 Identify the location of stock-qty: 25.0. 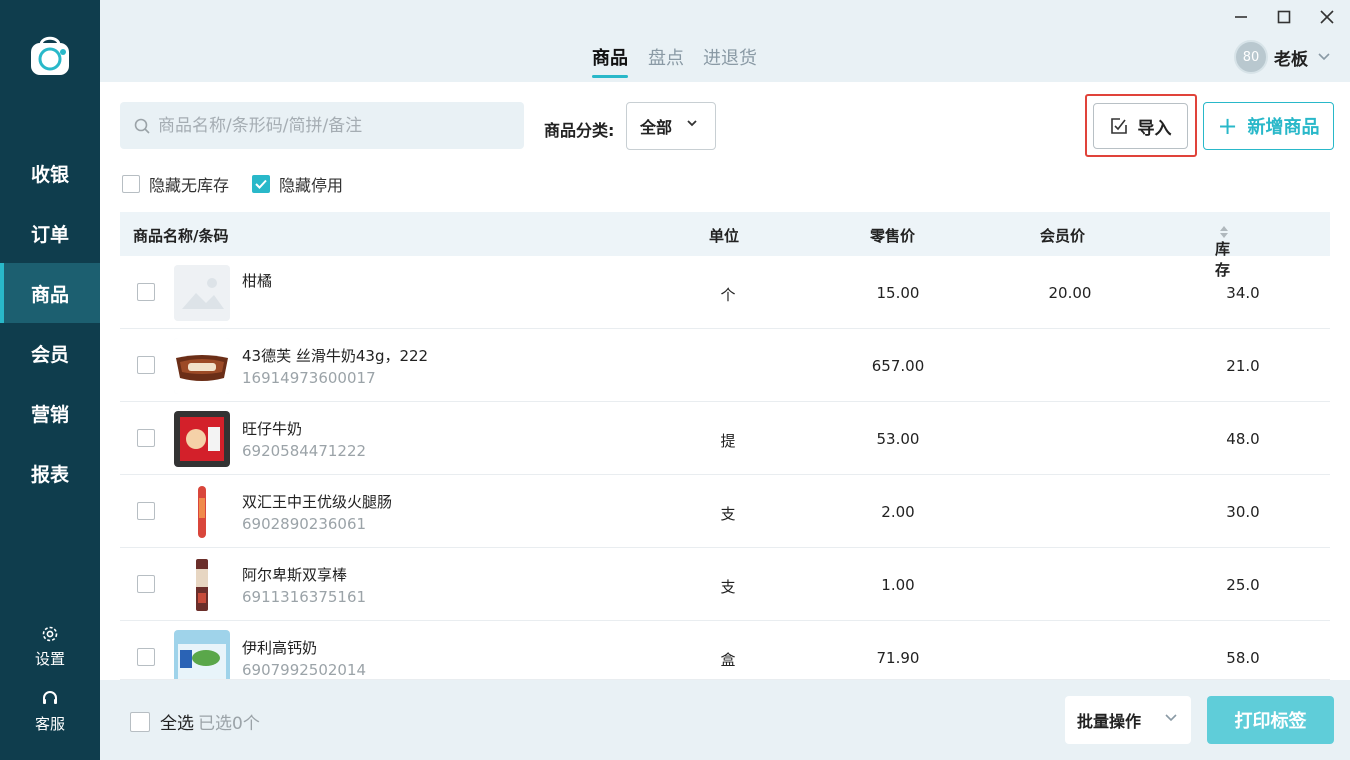
(1243, 585).